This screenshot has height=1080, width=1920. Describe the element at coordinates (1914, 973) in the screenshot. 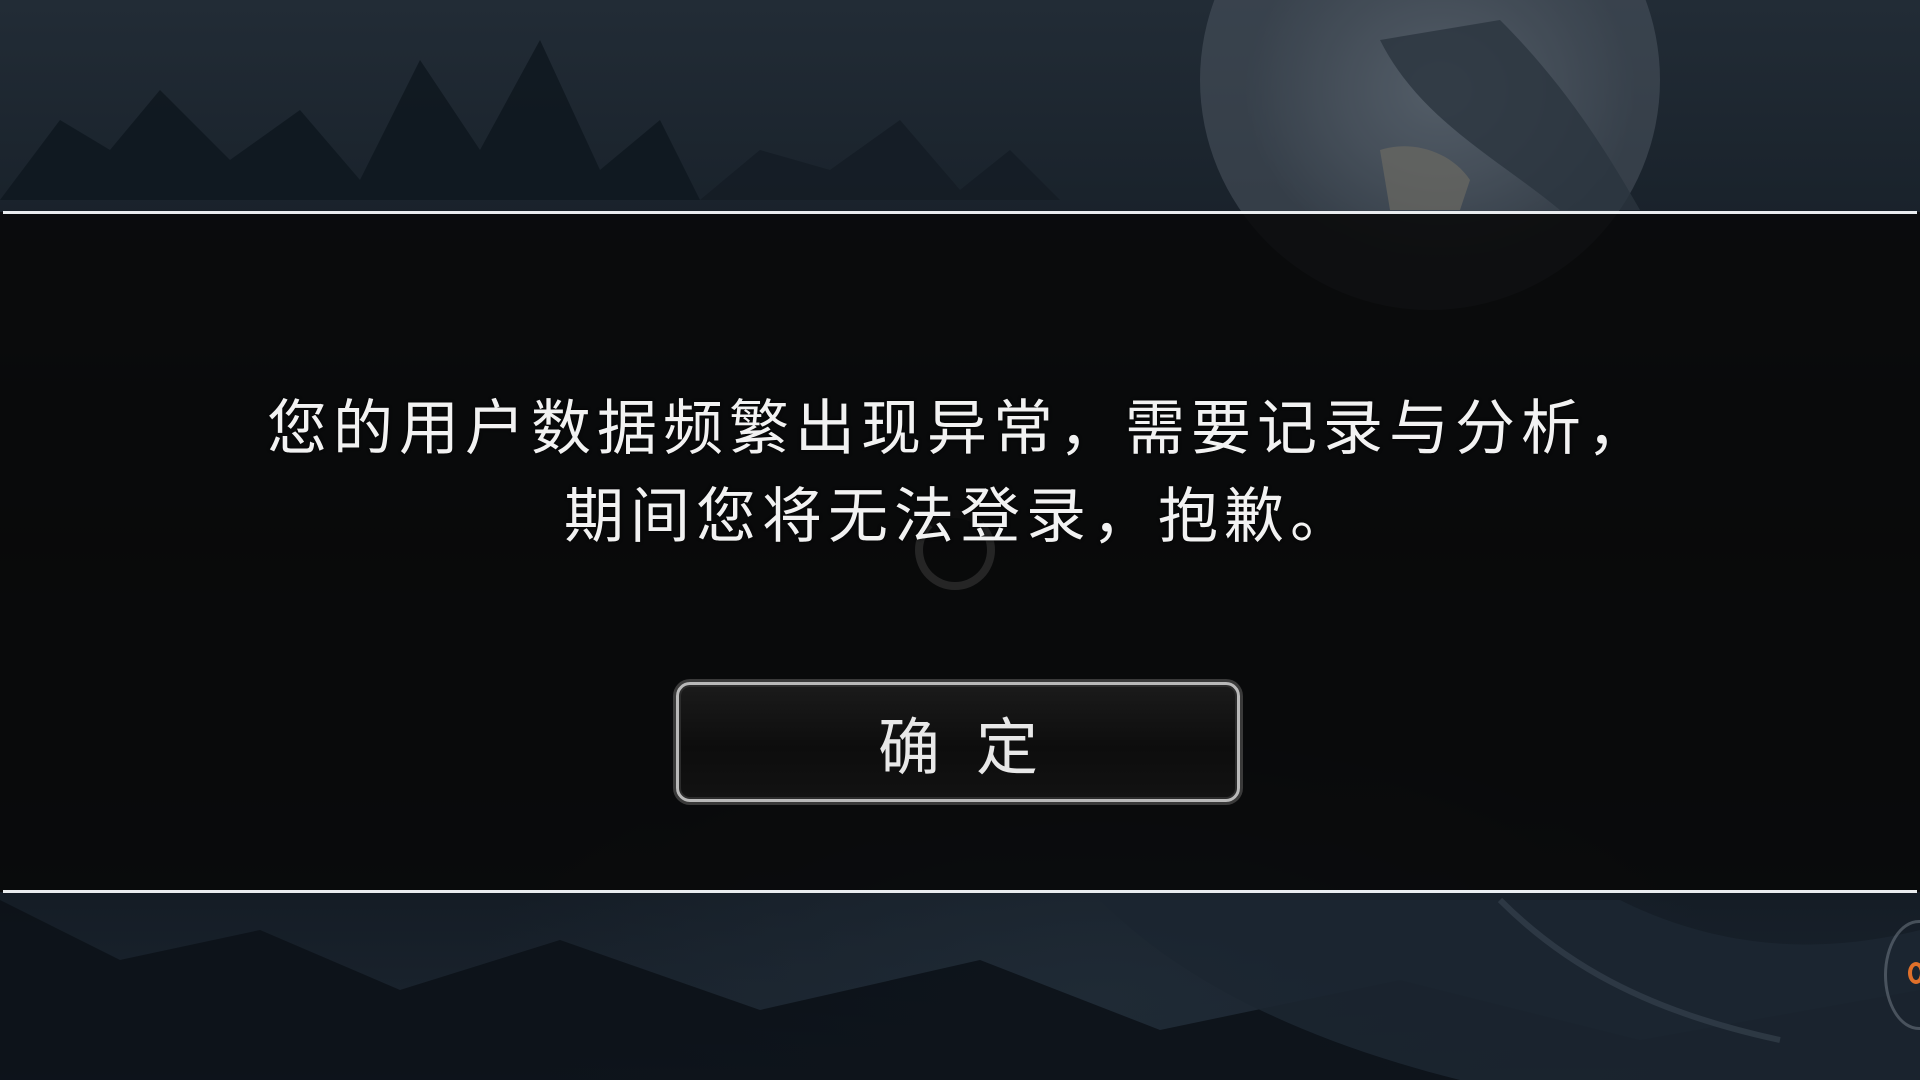

I see `floating-assistant-dot` at that location.